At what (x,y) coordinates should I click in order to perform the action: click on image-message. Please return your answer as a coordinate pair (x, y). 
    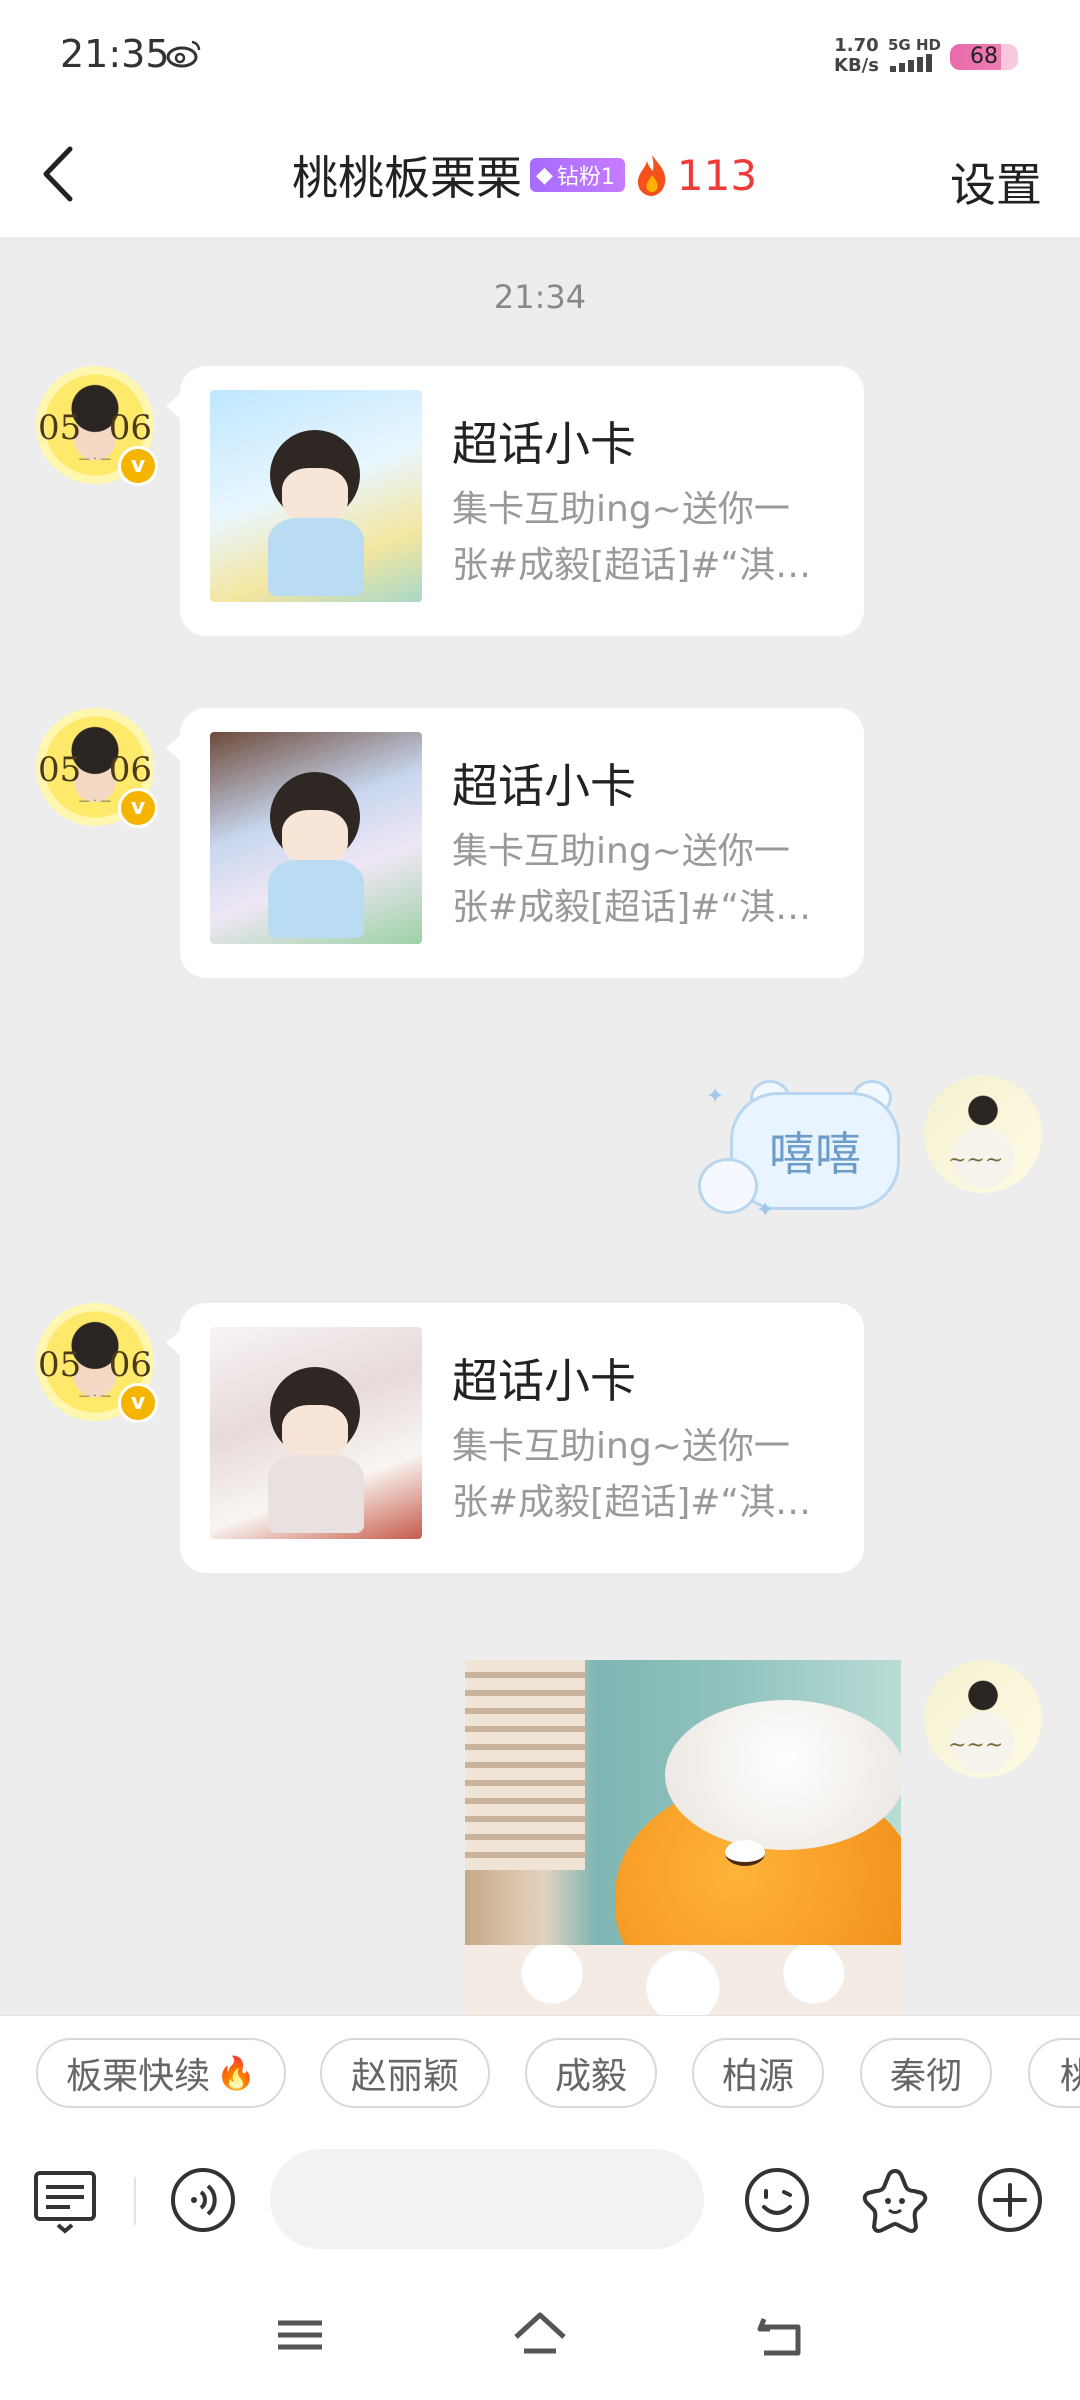
    Looking at the image, I should click on (683, 1837).